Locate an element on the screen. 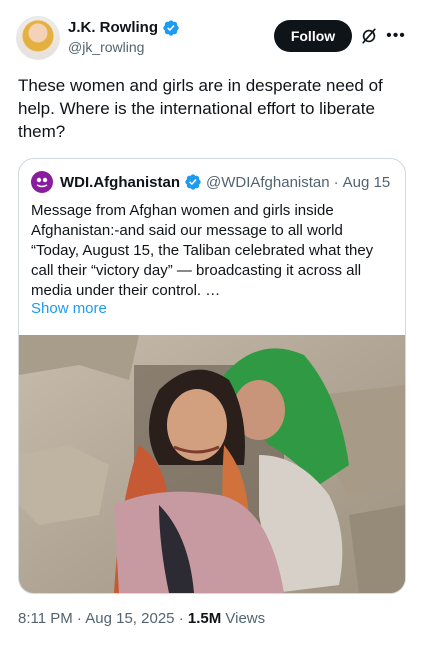 The width and height of the screenshot is (421, 645). quoted-verified-badge-icon is located at coordinates (193, 182).